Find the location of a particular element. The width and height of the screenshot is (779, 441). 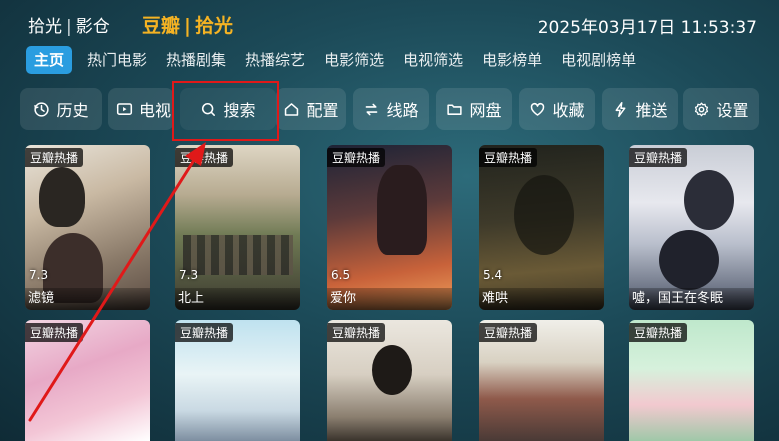

media-card: 豆瓣热播 5.4 难哄 is located at coordinates (541, 227).